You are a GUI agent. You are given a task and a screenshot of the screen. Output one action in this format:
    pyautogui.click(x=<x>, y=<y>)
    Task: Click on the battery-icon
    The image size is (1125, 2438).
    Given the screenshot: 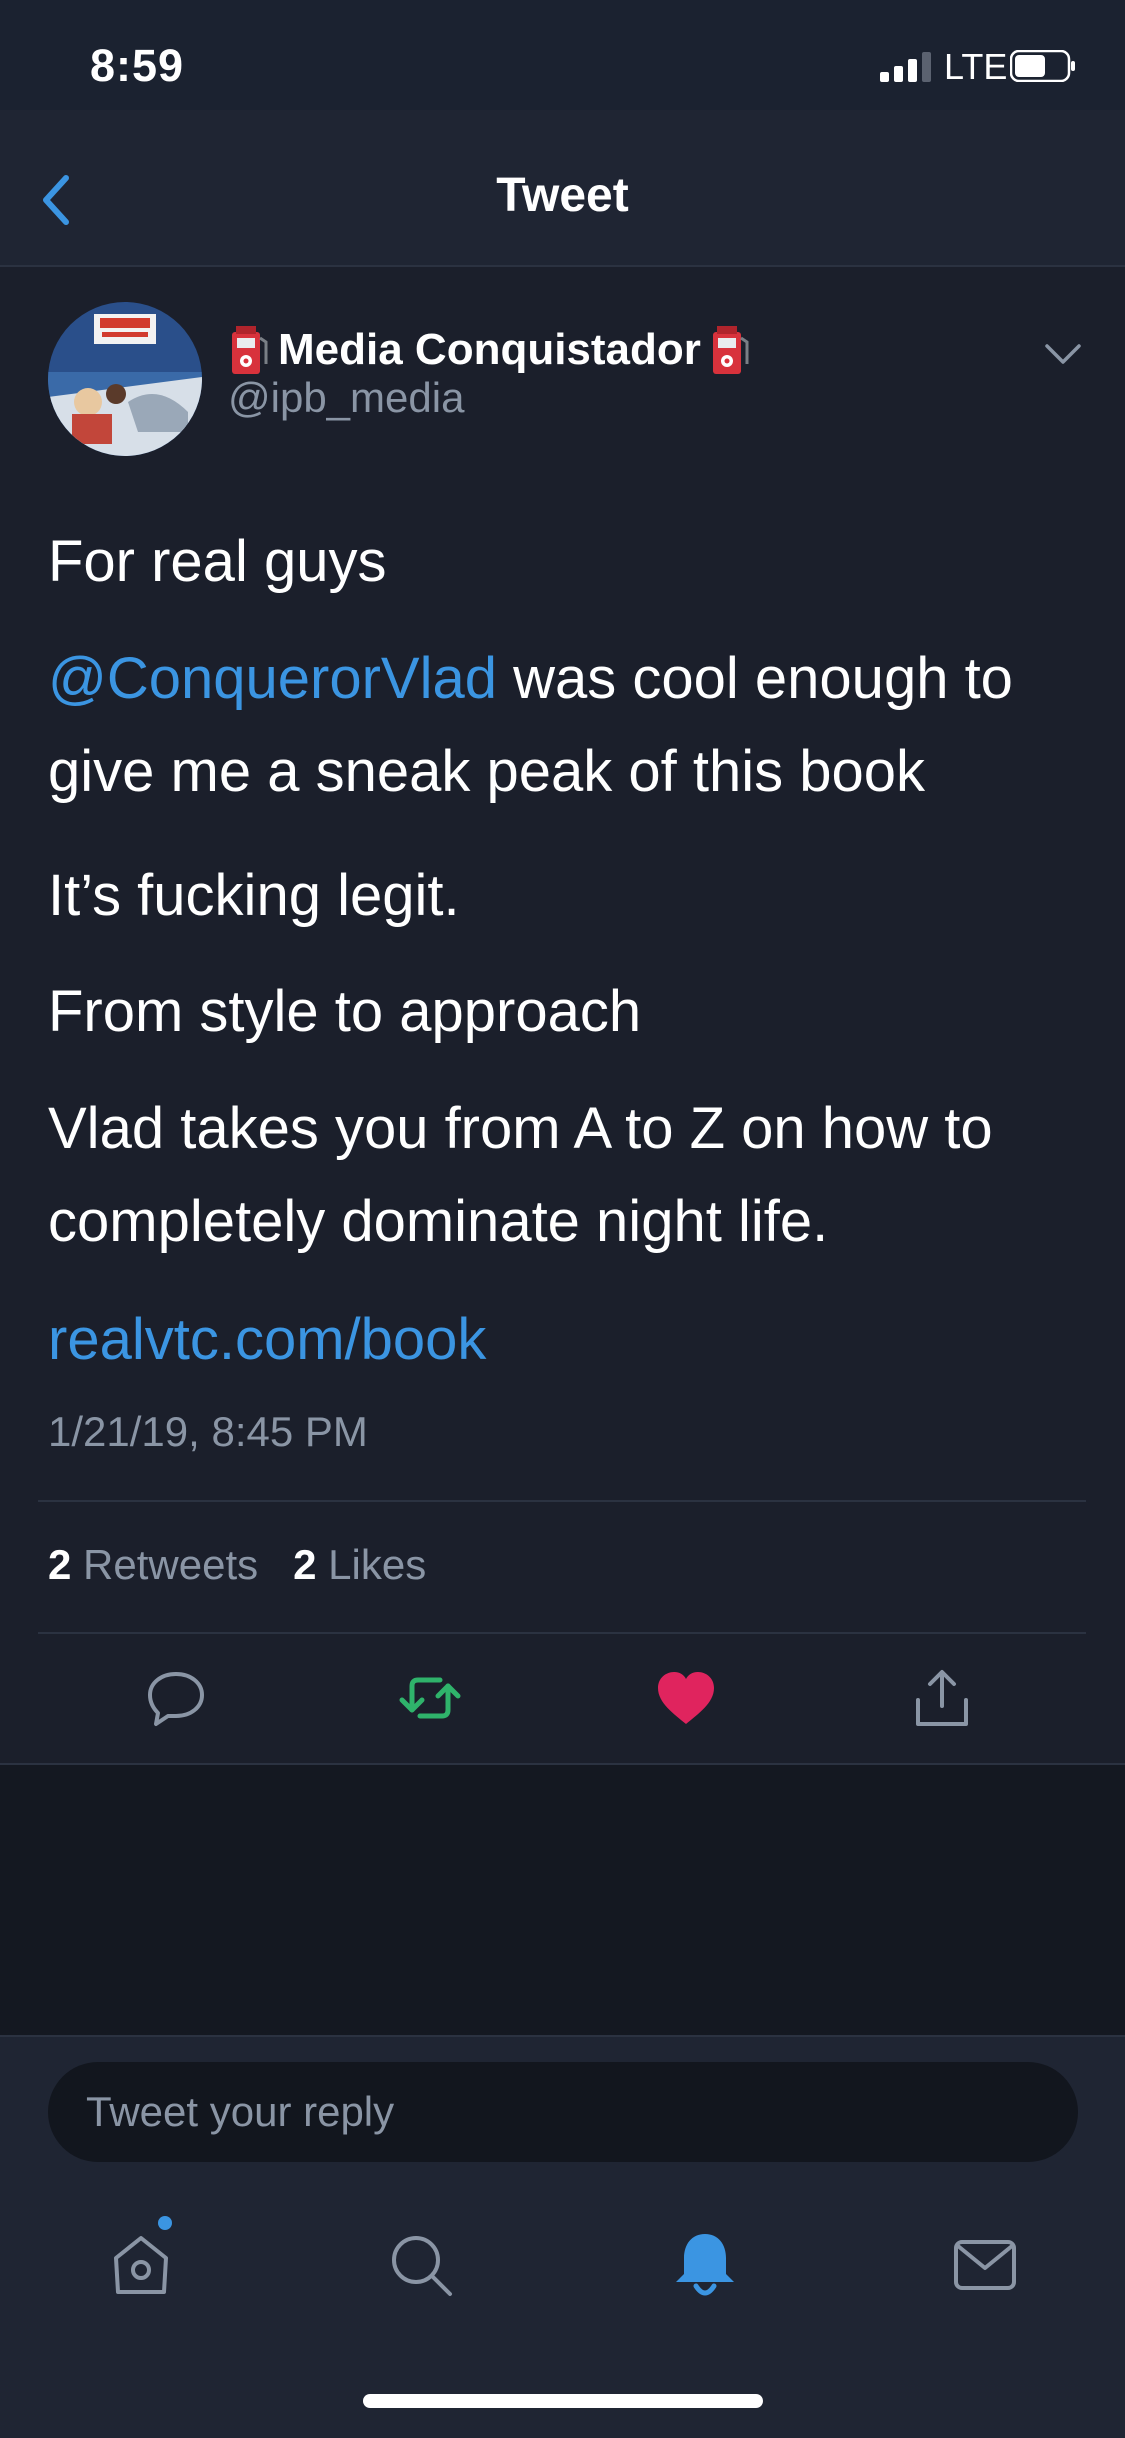 What is the action you would take?
    pyautogui.click(x=1042, y=66)
    